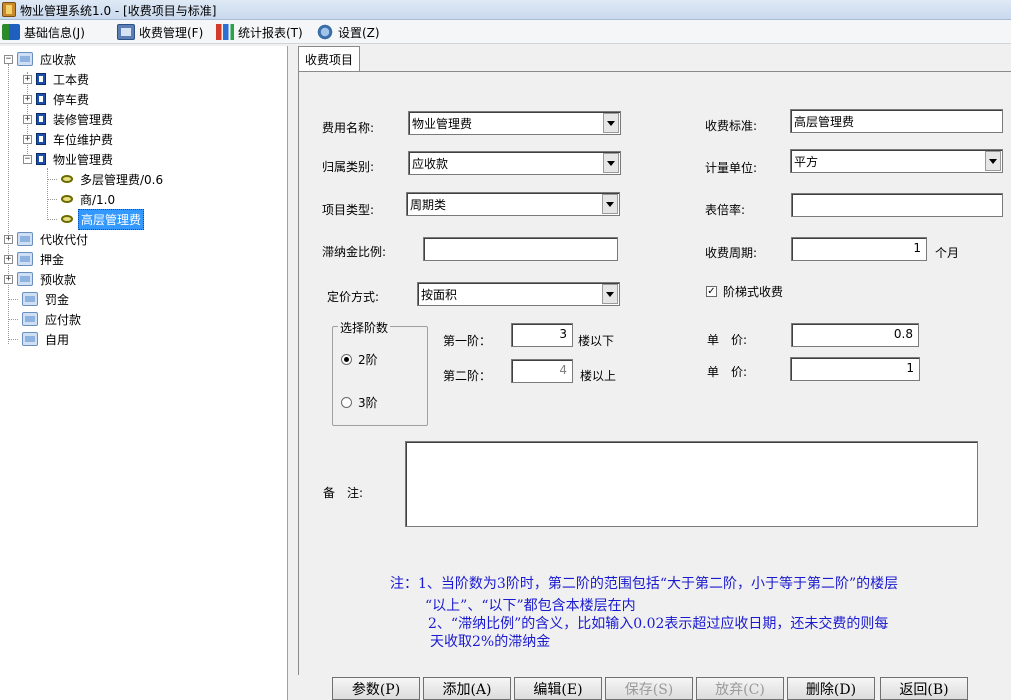  Describe the element at coordinates (542, 335) in the screenshot. I see `tier1-input: 3` at that location.